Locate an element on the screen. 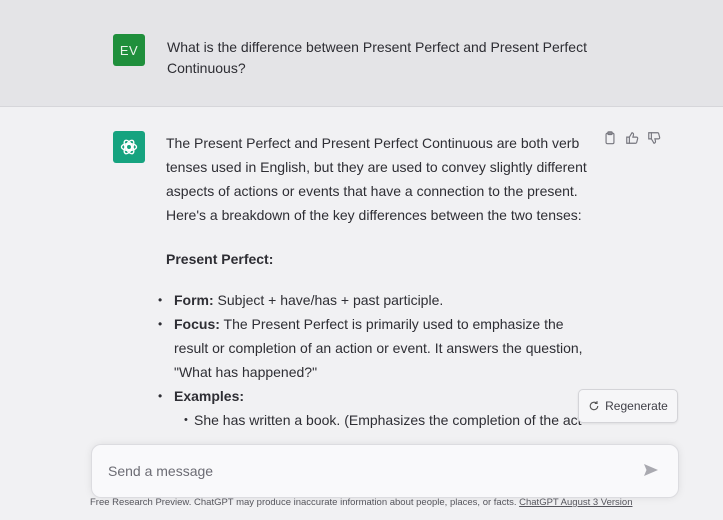 This screenshot has height=520, width=723. message-actions is located at coordinates (633, 139).